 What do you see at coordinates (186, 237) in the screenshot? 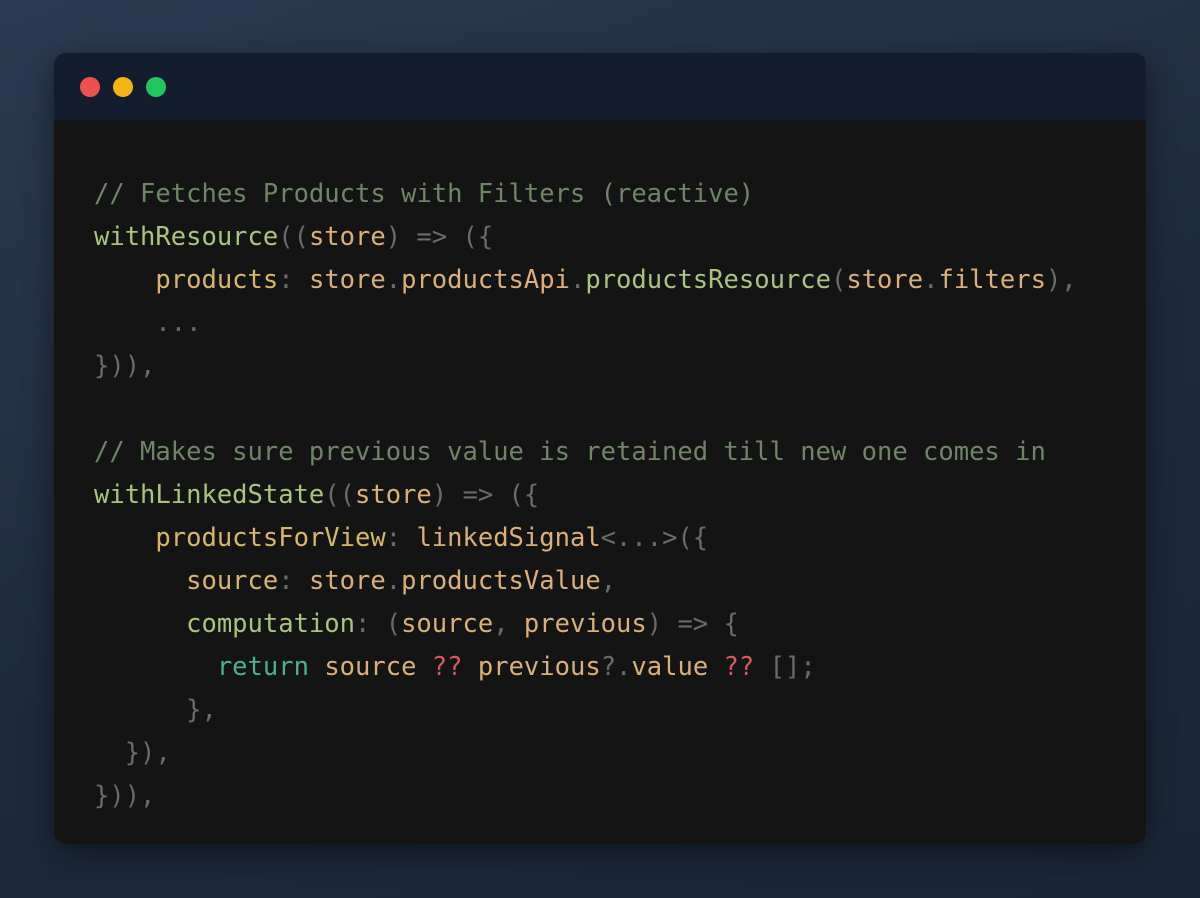
I see `code-token: withResource` at bounding box center [186, 237].